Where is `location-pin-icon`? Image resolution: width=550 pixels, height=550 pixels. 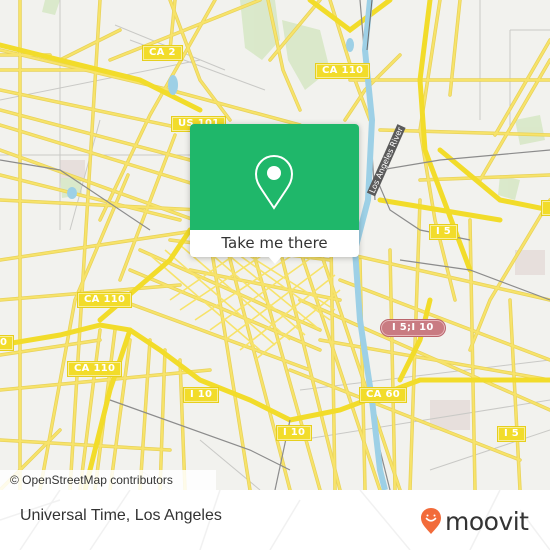
location-pin-icon is located at coordinates (274, 182).